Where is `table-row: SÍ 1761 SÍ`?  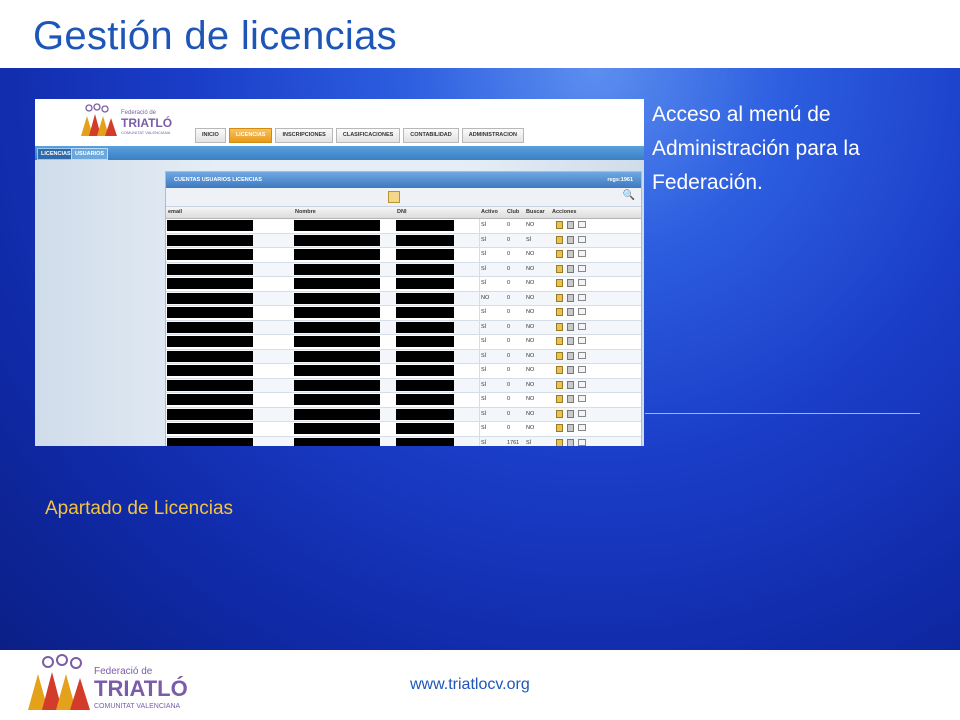
table-row: SÍ 1761 SÍ is located at coordinates (403, 441).